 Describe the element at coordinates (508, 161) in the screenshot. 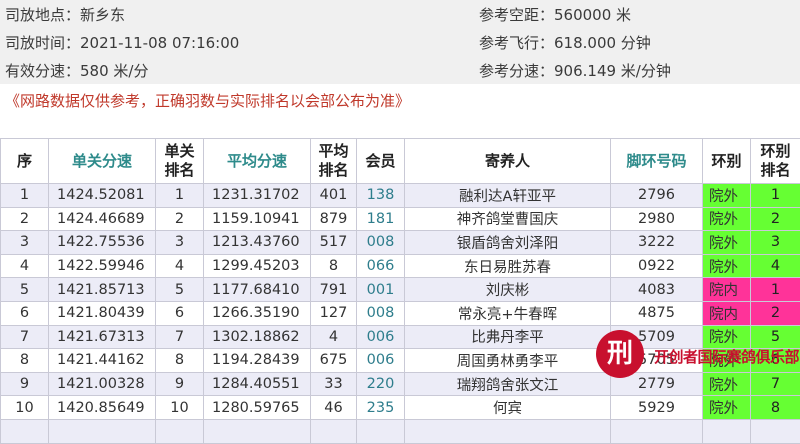

I see `col-header-owner: 寄养人` at that location.